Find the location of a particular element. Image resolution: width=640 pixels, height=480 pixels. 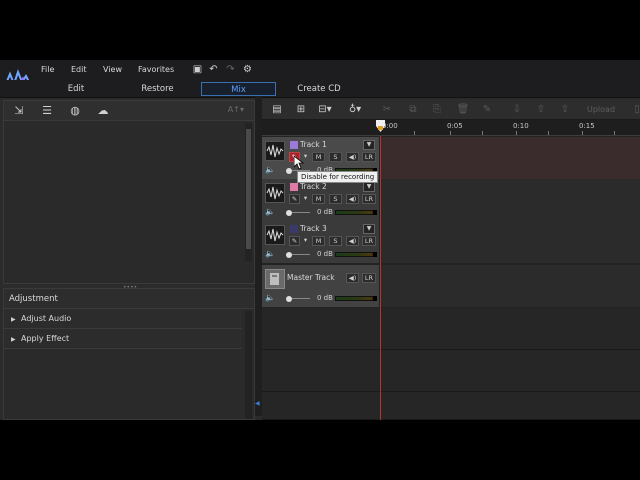

expand-arrow-icon: ▶ is located at coordinates (13, 339).